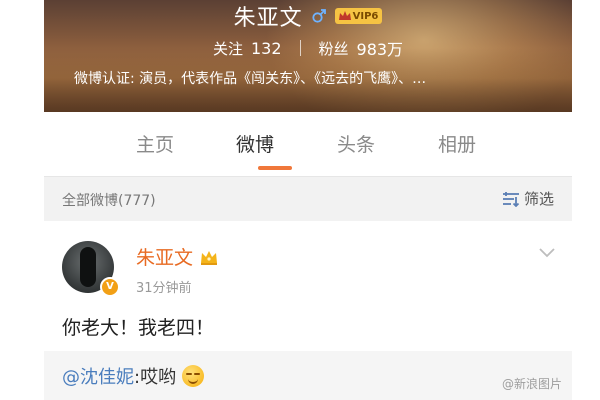 This screenshot has height=400, width=600. Describe the element at coordinates (457, 143) in the screenshot. I see `tab-albums: 相册` at that location.